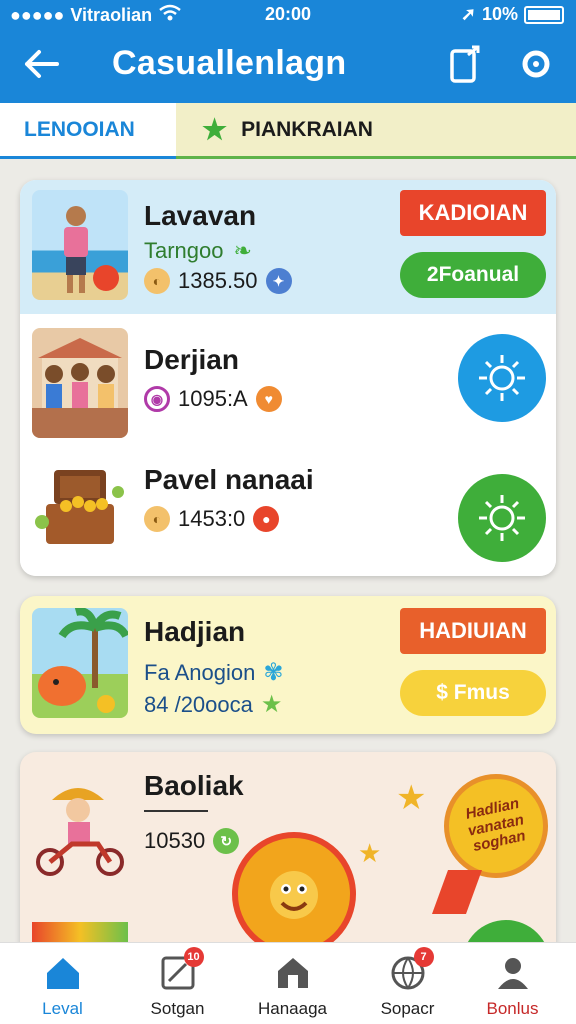 Image resolution: width=576 pixels, height=1024 pixels. I want to click on status-bar: ●●●●● Vitraolian 20:00 ➚ 10%, so click(288, 15).